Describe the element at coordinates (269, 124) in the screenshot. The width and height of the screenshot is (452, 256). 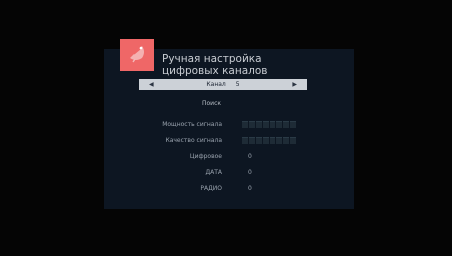
I see `signal-strength-meter` at that location.